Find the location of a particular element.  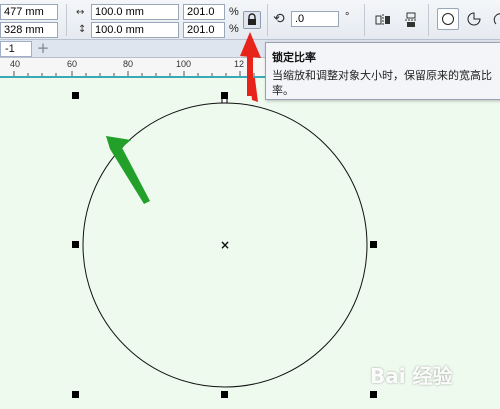

height-field: 100.0 mm is located at coordinates (135, 30).